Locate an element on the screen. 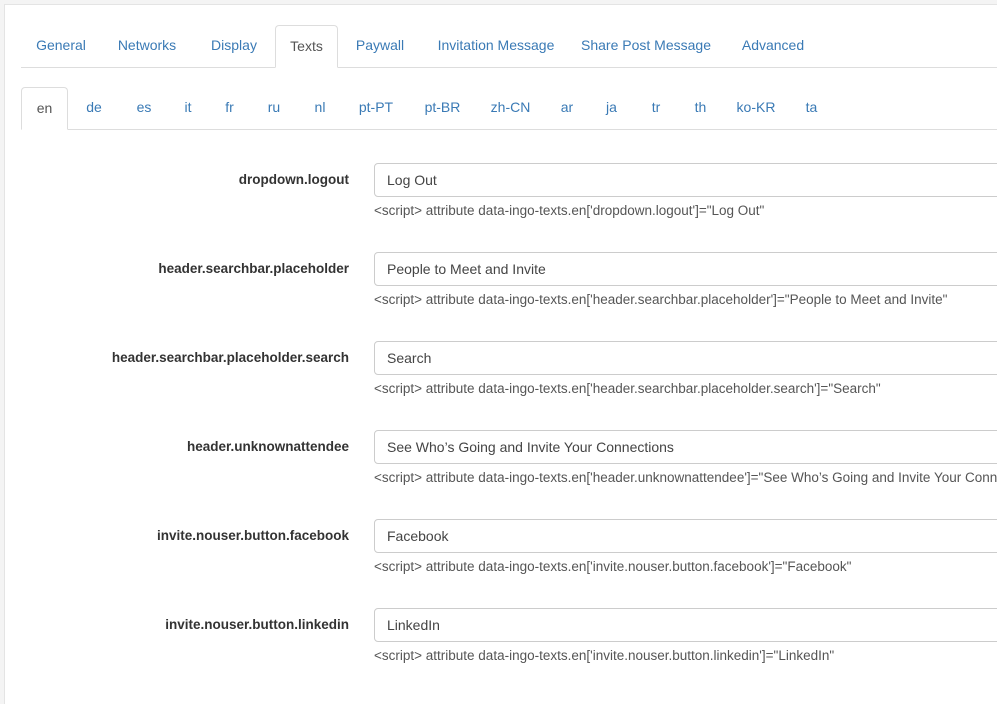 Image resolution: width=997 pixels, height=704 pixels. field-label: dropdown.logout is located at coordinates (293, 179).